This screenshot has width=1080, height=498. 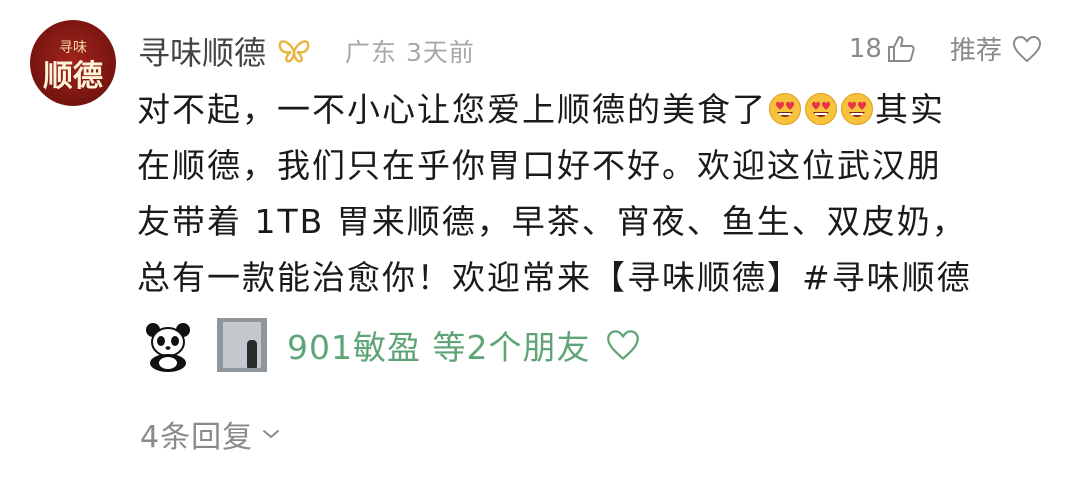 What do you see at coordinates (73, 48) in the screenshot?
I see `avatar-text-top: 寻味` at bounding box center [73, 48].